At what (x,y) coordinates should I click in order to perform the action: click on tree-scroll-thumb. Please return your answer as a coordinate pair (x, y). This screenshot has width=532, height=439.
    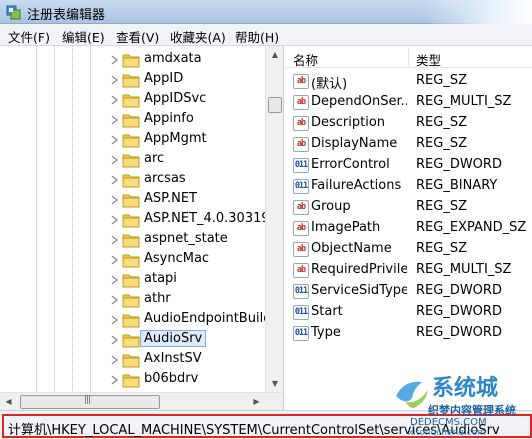
    Looking at the image, I should click on (275, 105).